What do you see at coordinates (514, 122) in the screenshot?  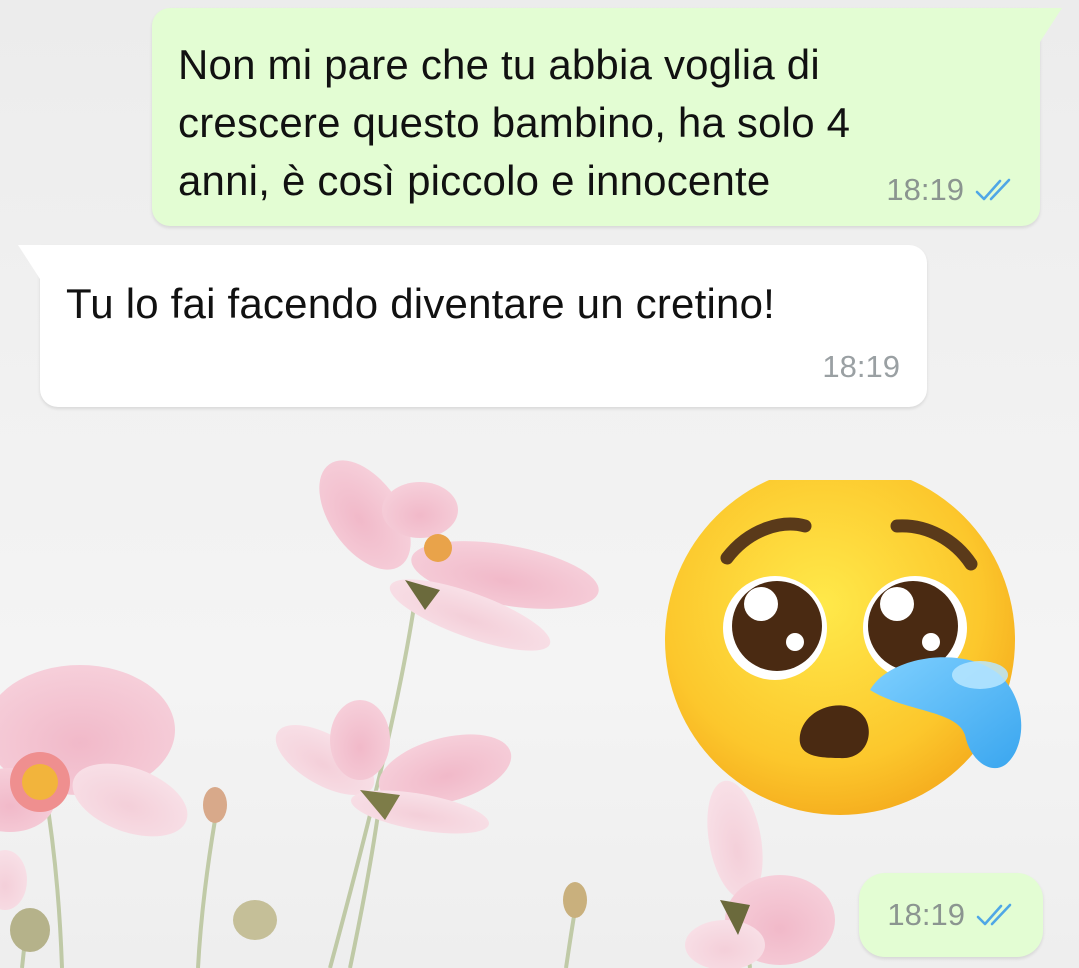 I see `message-line: crescere questo bambino, ha solo 4` at bounding box center [514, 122].